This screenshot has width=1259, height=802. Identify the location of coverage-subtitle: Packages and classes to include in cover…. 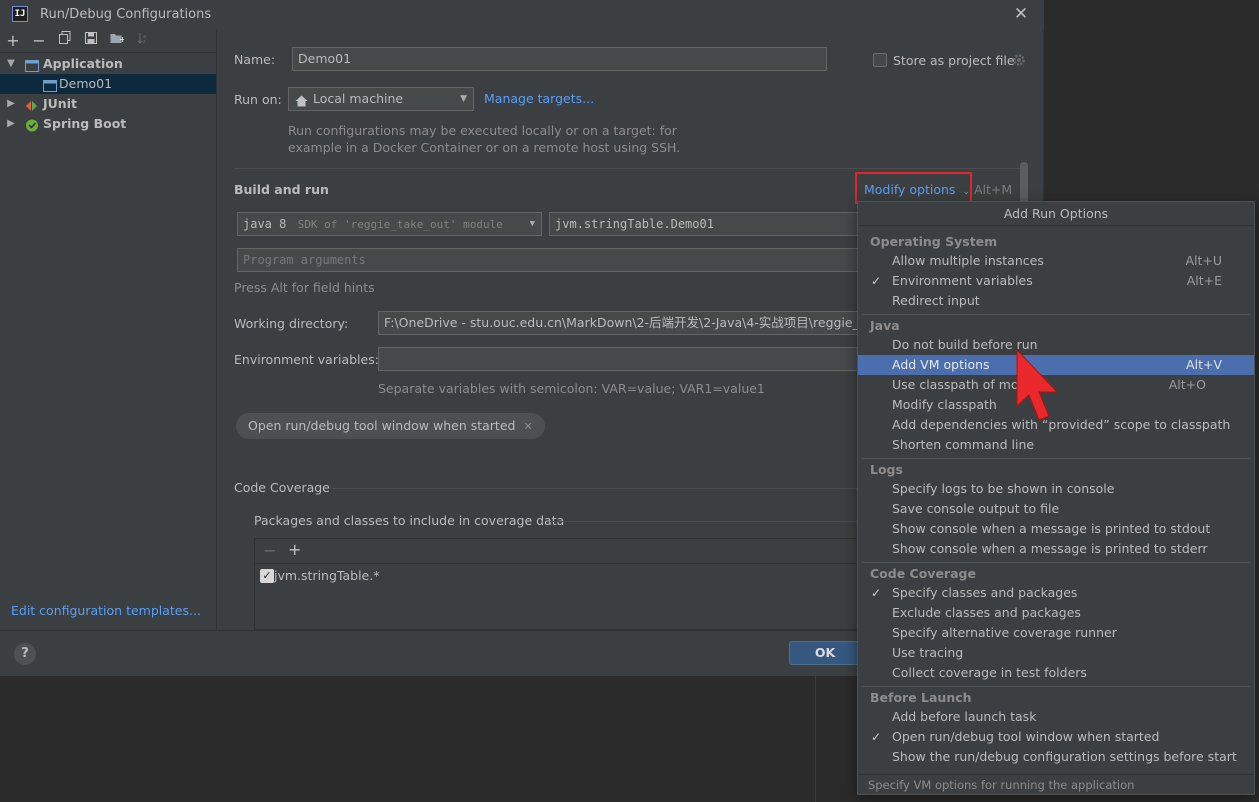
(409, 520).